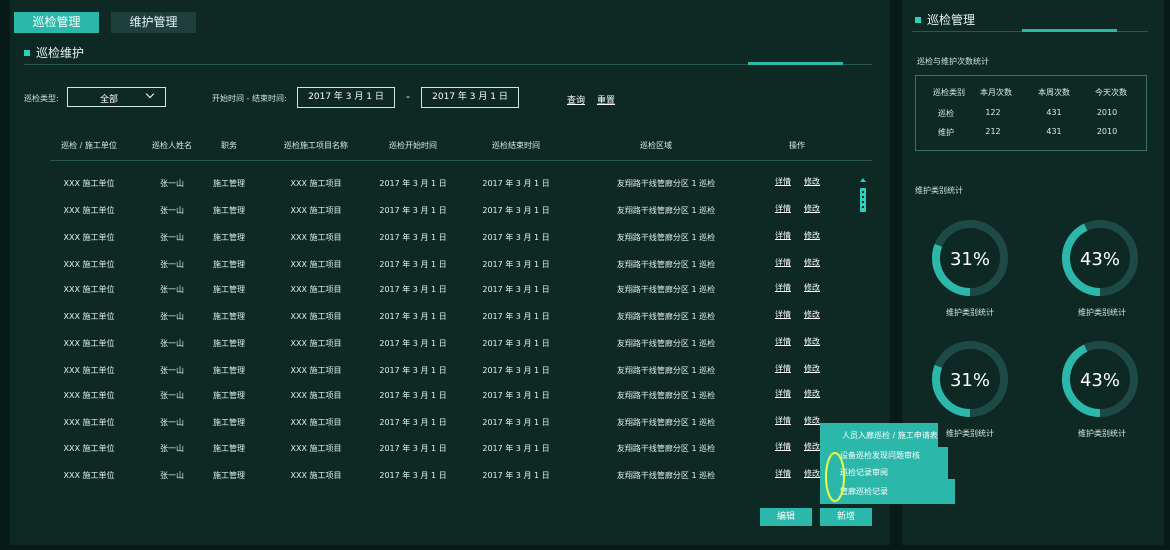  What do you see at coordinates (951, 20) in the screenshot?
I see `right-panel-title-text: 巡检管理` at bounding box center [951, 20].